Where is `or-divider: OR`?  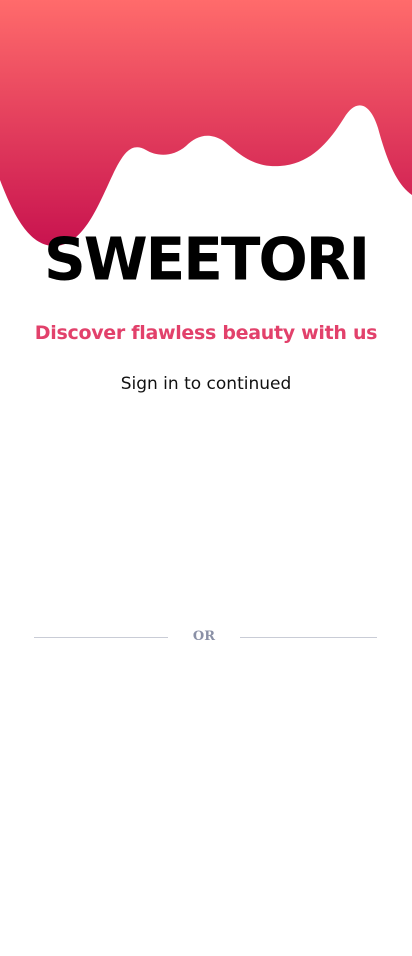
or-divider: OR is located at coordinates (205, 637).